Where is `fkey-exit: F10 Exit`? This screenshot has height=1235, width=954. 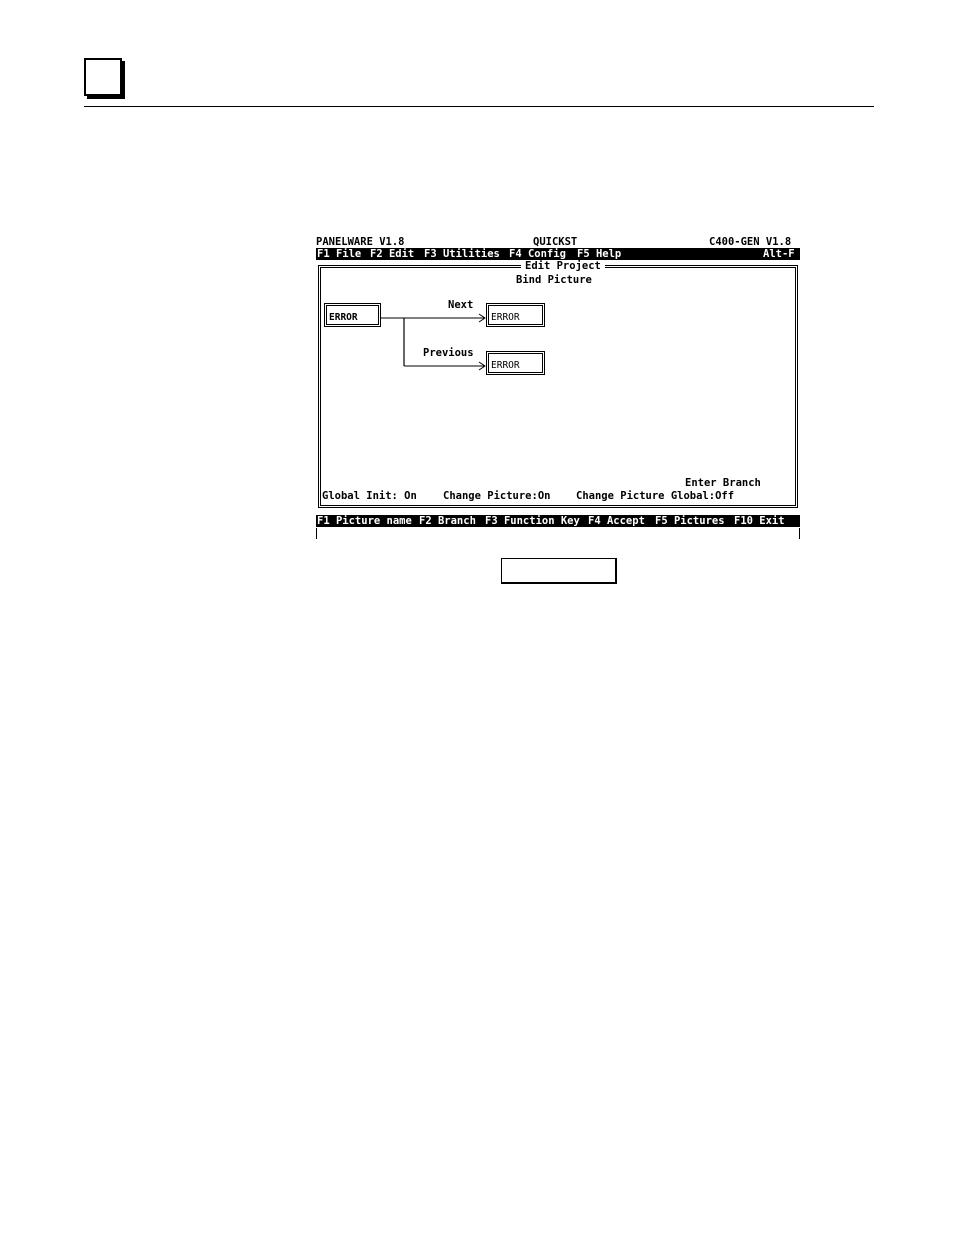
fkey-exit: F10 Exit is located at coordinates (759, 521).